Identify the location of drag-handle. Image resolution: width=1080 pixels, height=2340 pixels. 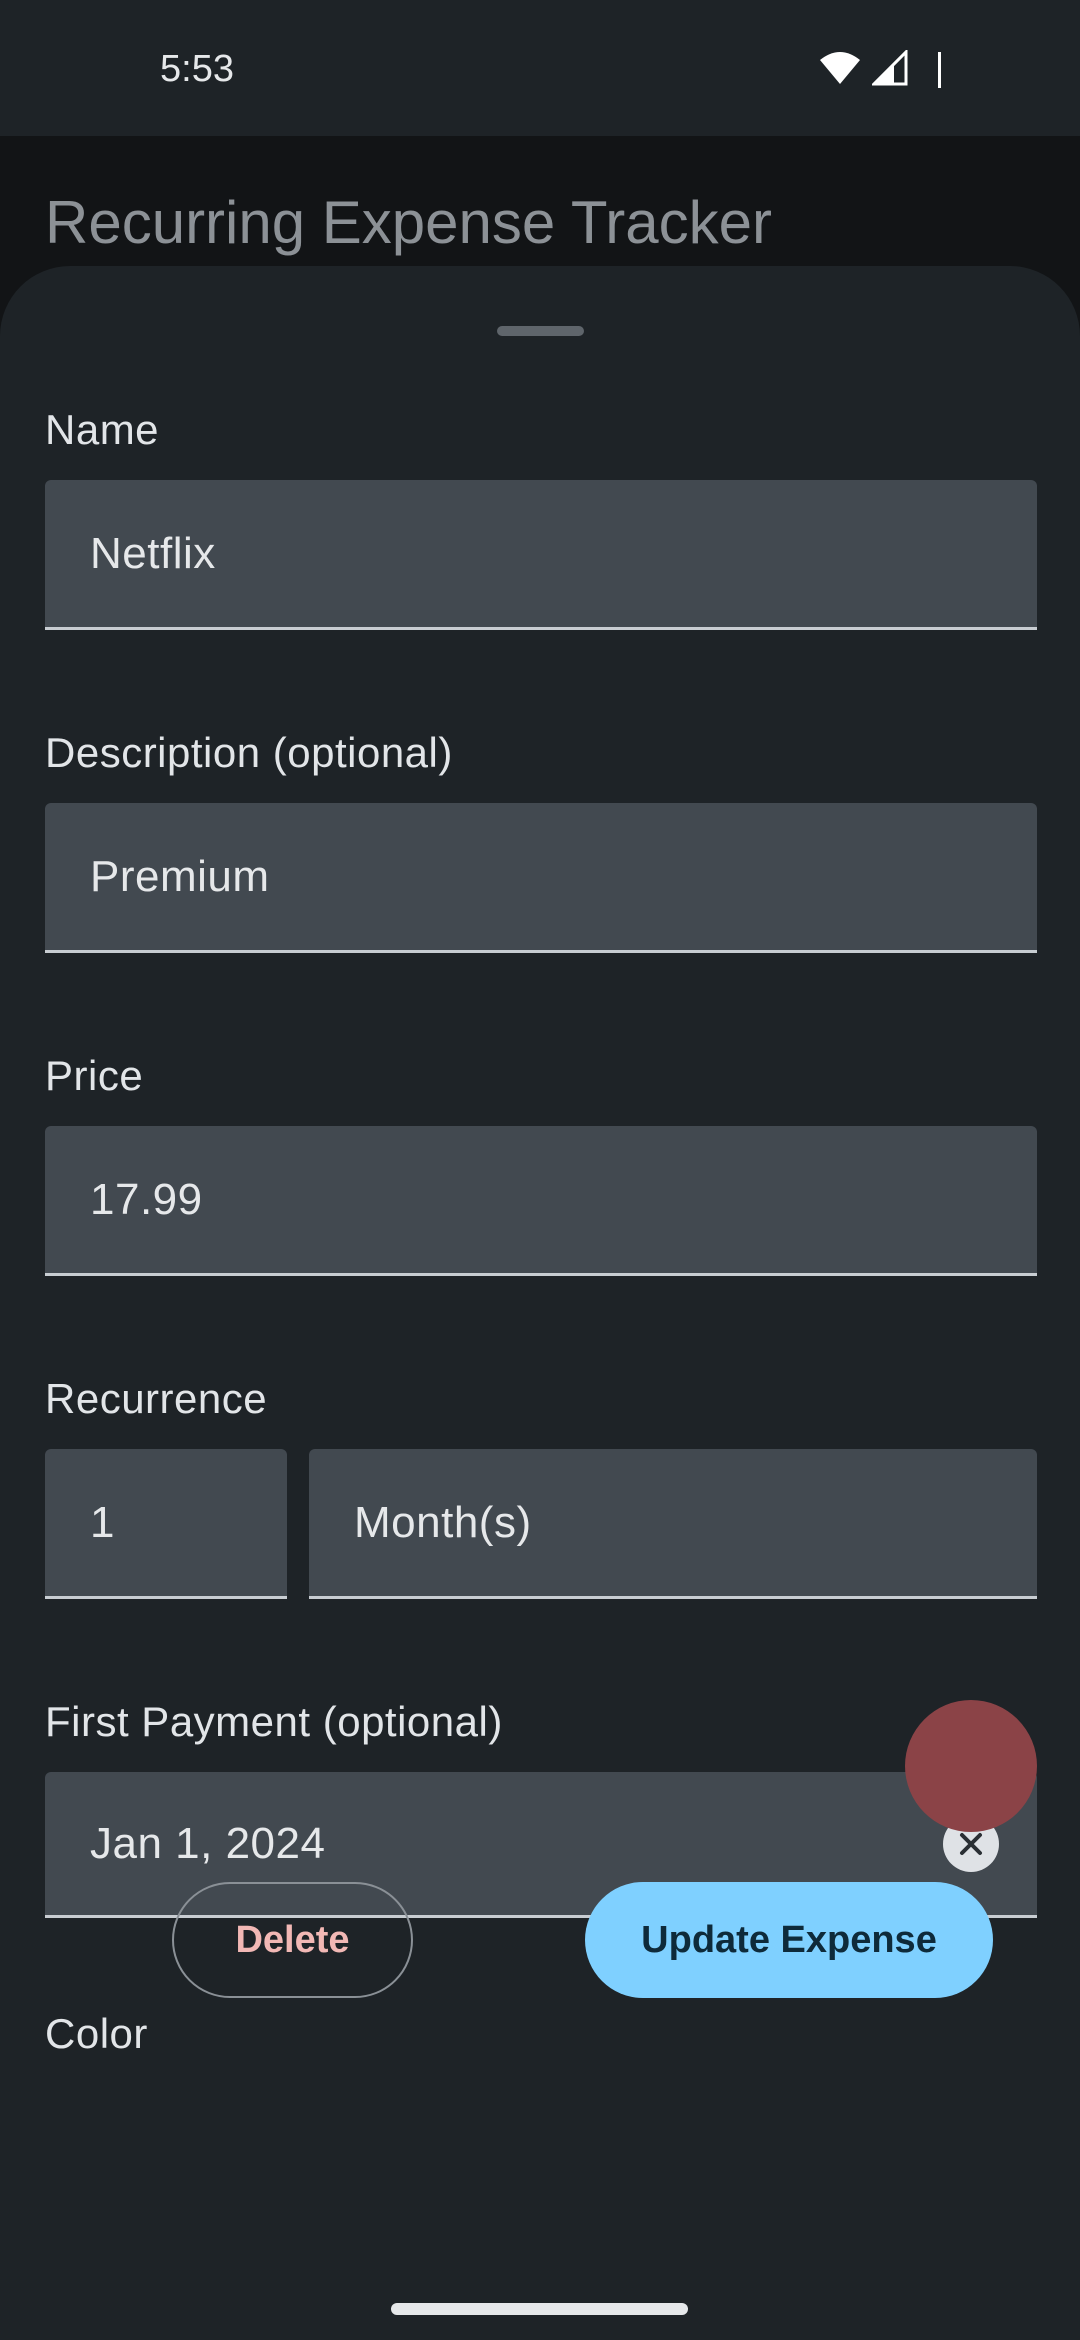
(540, 331).